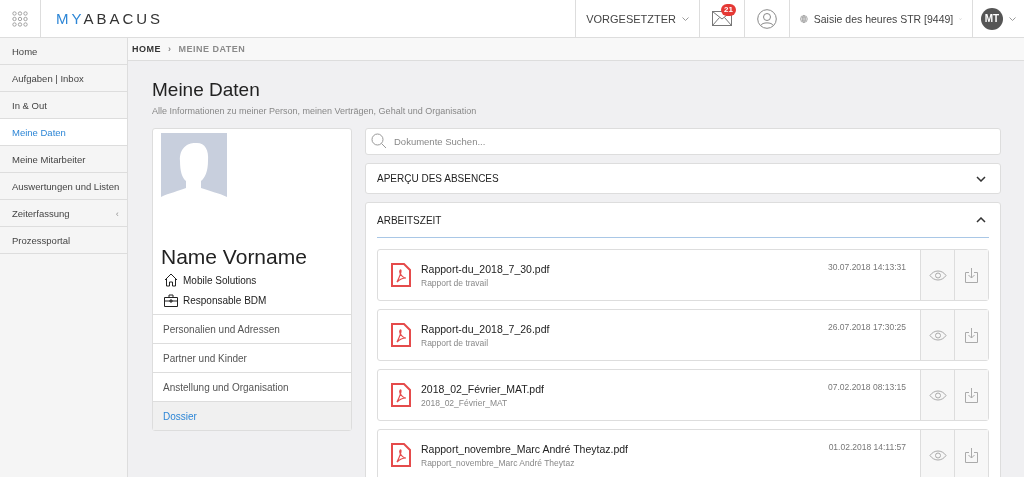 Image resolution: width=1024 pixels, height=477 pixels. What do you see at coordinates (220, 280) in the screenshot?
I see `detail-text: Mobile Solutions` at bounding box center [220, 280].